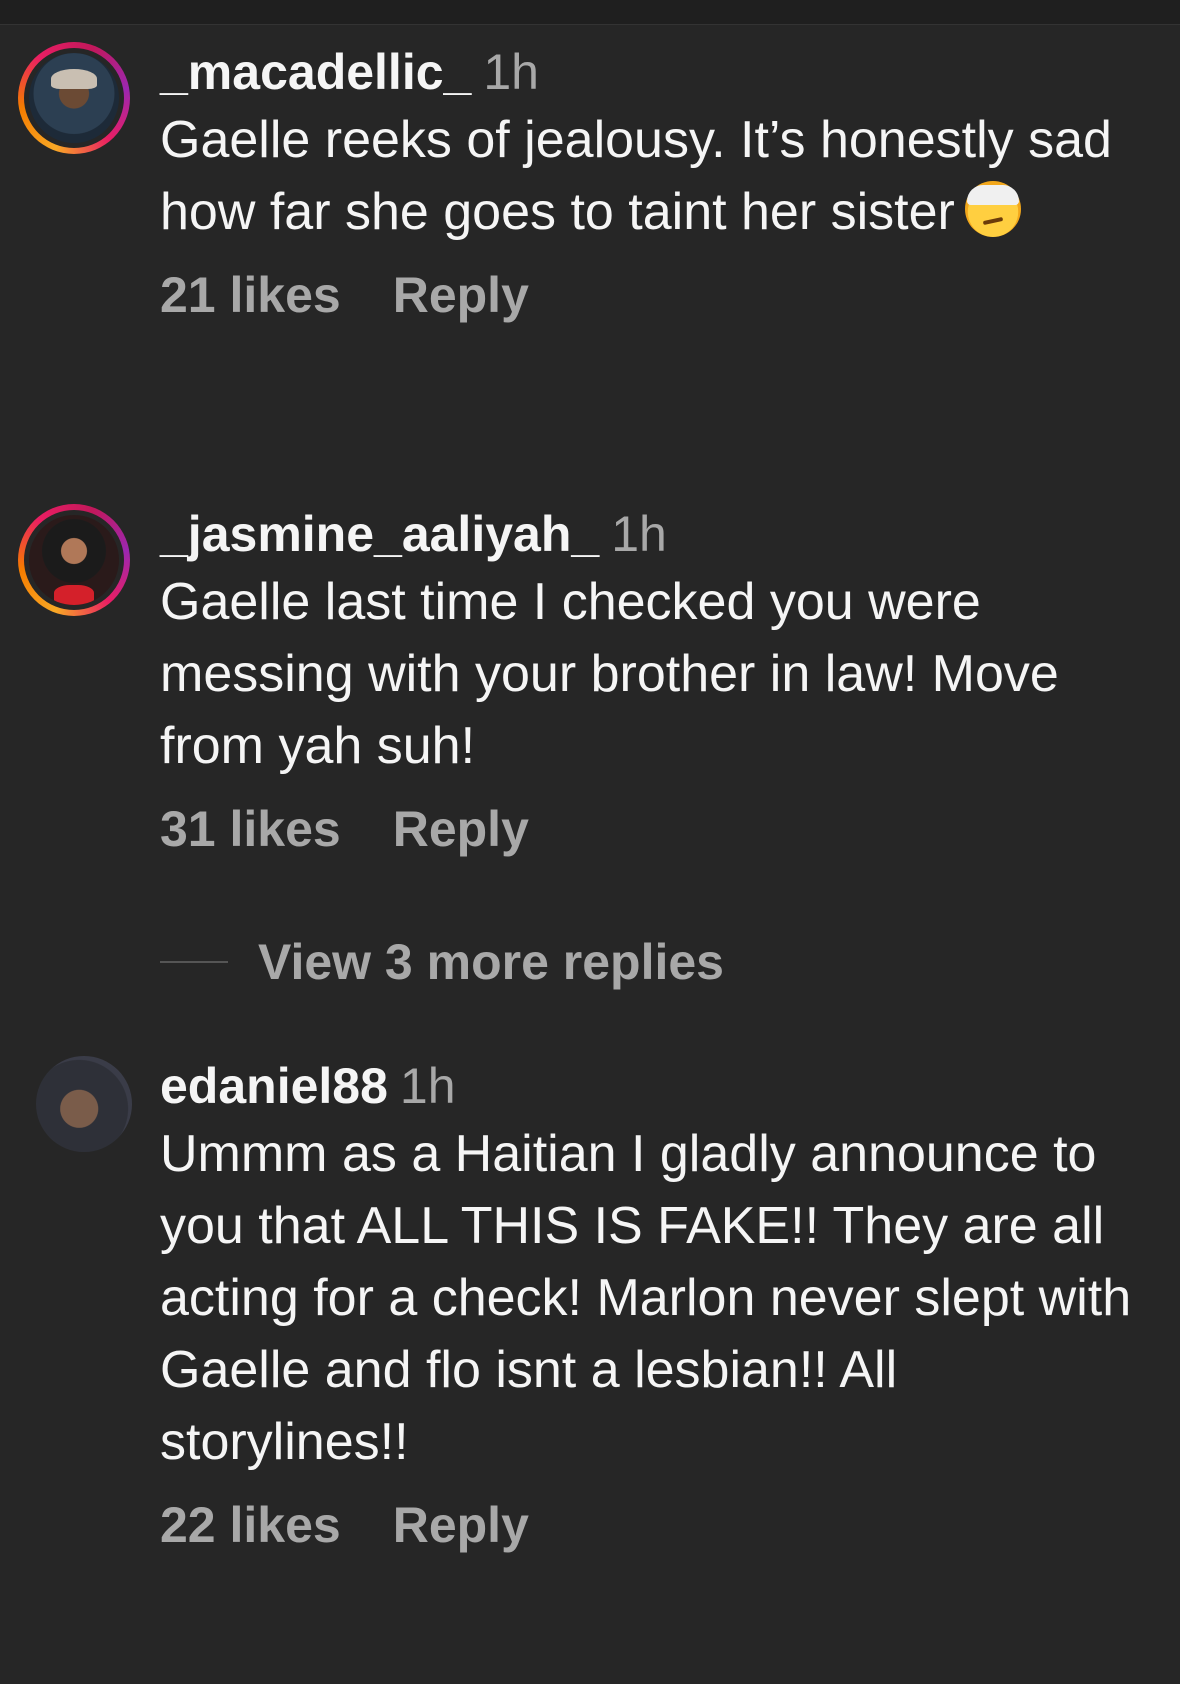 The image size is (1180, 1684). I want to click on view-more-replies-label: View 3 more replies, so click(491, 962).